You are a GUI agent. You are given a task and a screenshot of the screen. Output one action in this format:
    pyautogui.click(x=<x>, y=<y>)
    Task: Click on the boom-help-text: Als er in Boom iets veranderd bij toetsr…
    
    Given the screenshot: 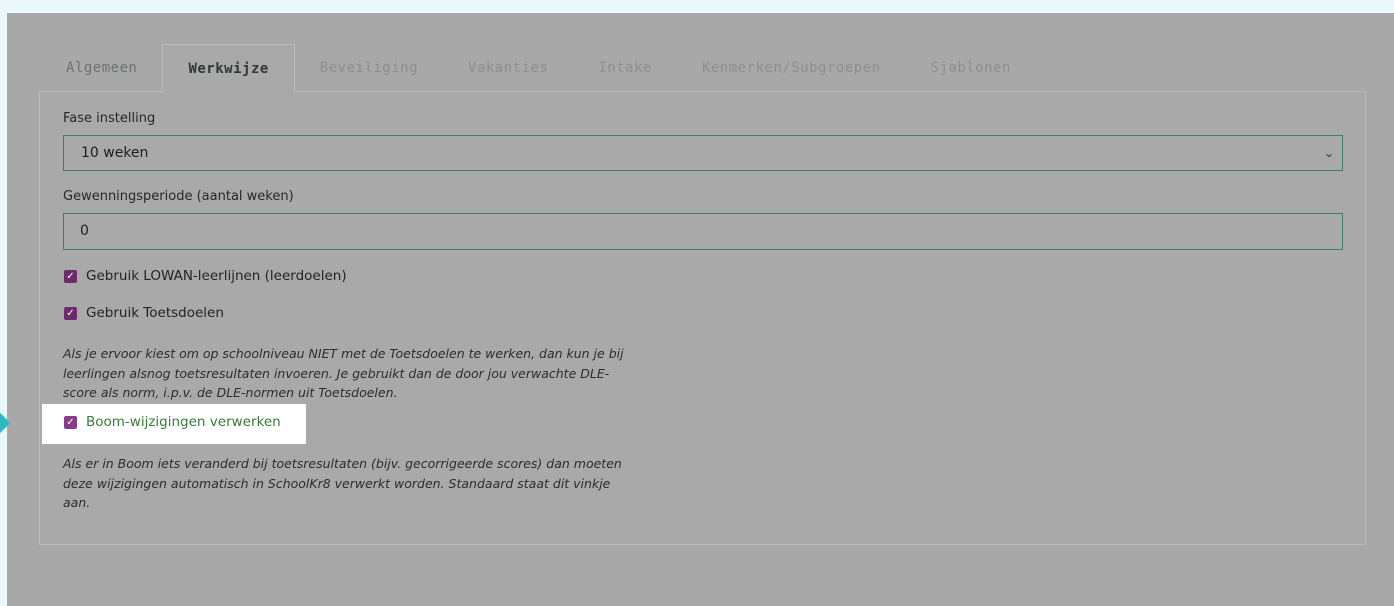 What is the action you would take?
    pyautogui.click(x=383, y=483)
    